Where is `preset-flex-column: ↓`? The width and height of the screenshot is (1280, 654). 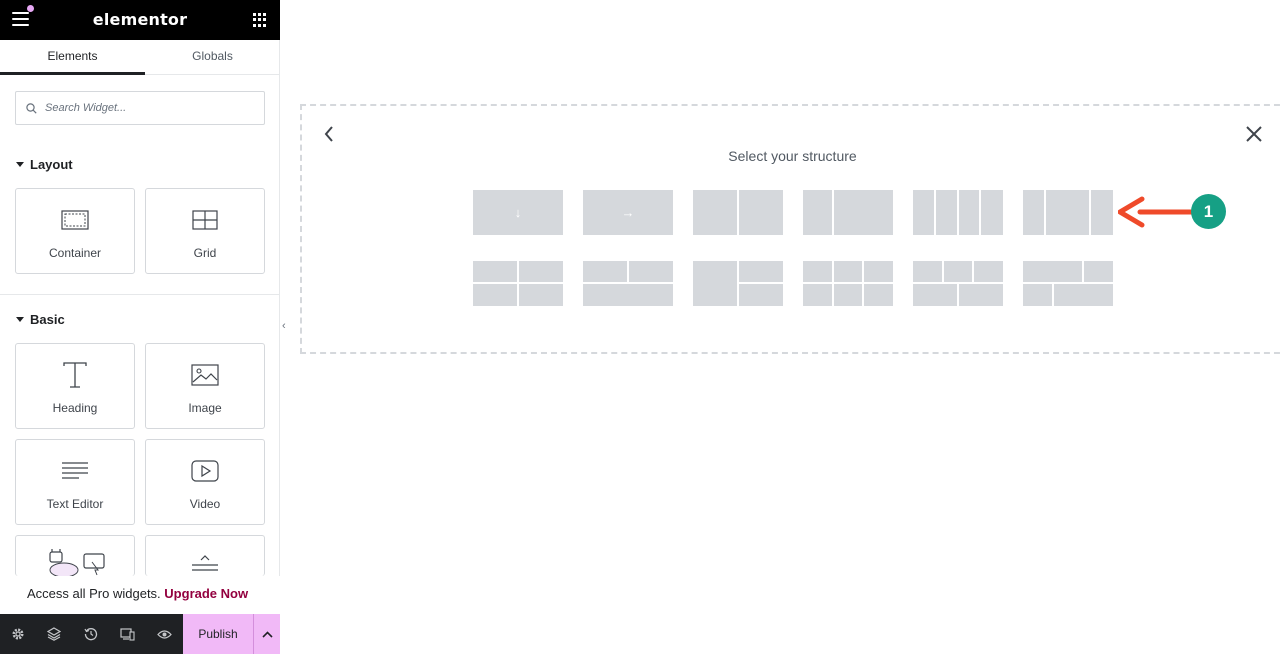 preset-flex-column: ↓ is located at coordinates (518, 212).